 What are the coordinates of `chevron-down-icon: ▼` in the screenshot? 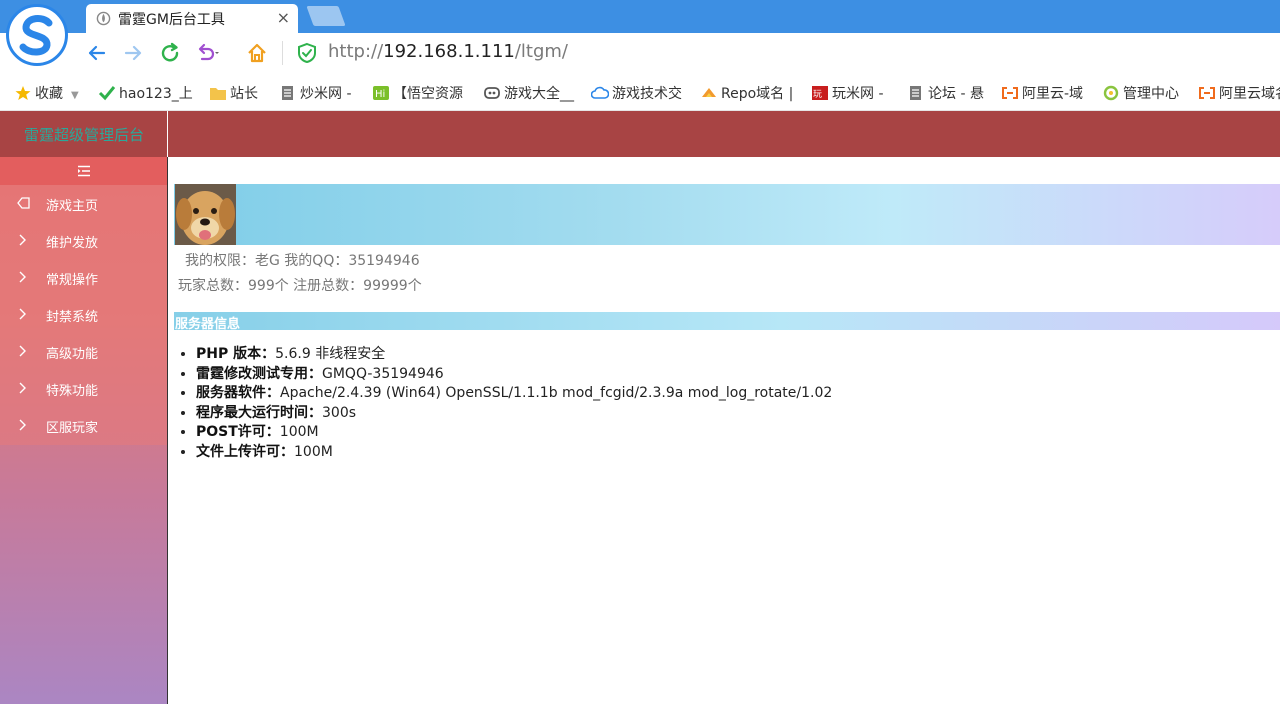 It's located at (75, 95).